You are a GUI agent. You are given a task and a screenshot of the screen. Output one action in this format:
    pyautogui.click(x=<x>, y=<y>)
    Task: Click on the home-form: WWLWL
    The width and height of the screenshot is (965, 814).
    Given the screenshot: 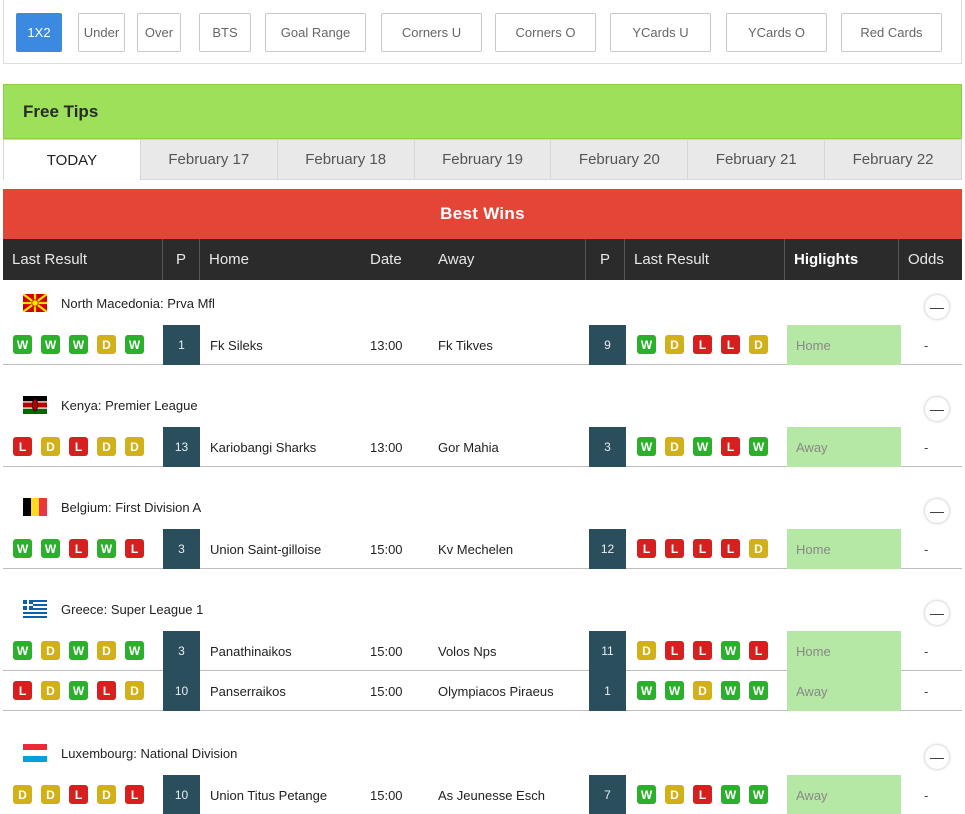 What is the action you would take?
    pyautogui.click(x=78, y=548)
    